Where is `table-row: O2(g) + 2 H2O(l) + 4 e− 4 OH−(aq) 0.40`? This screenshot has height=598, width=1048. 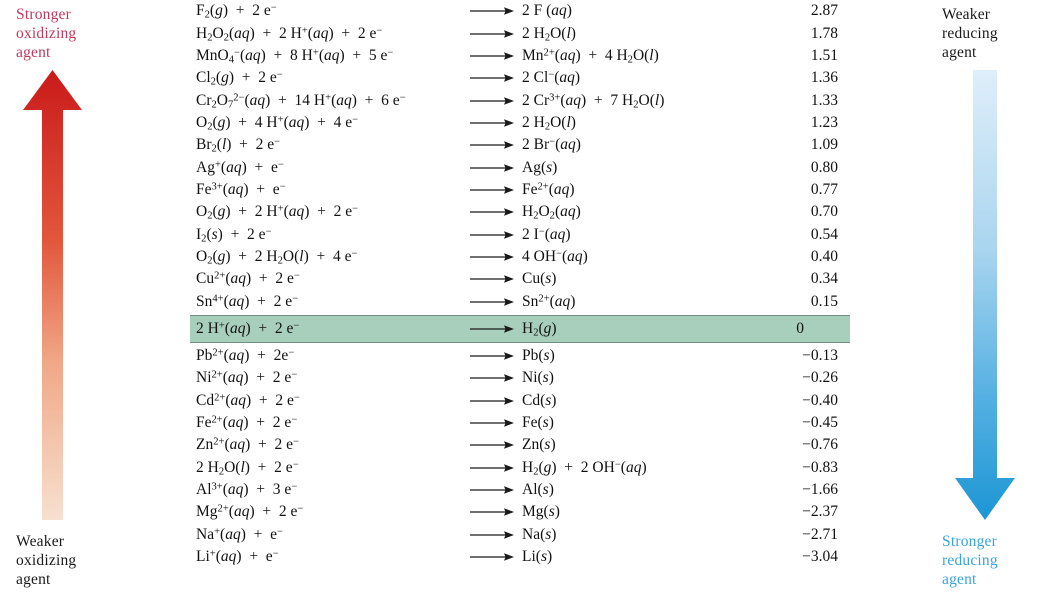
table-row: O2(g) + 2 H2O(l) + 4 e− 4 OH−(aq) 0.40 is located at coordinates (520, 257).